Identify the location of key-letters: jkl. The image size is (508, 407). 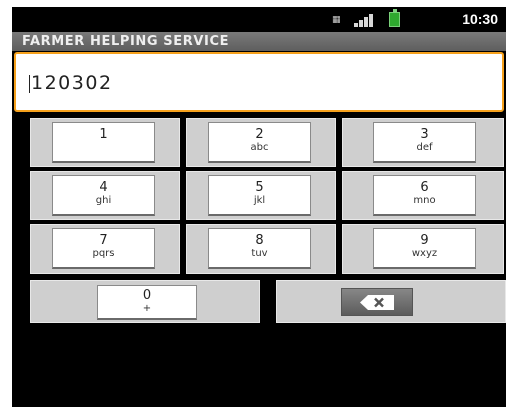
(259, 200).